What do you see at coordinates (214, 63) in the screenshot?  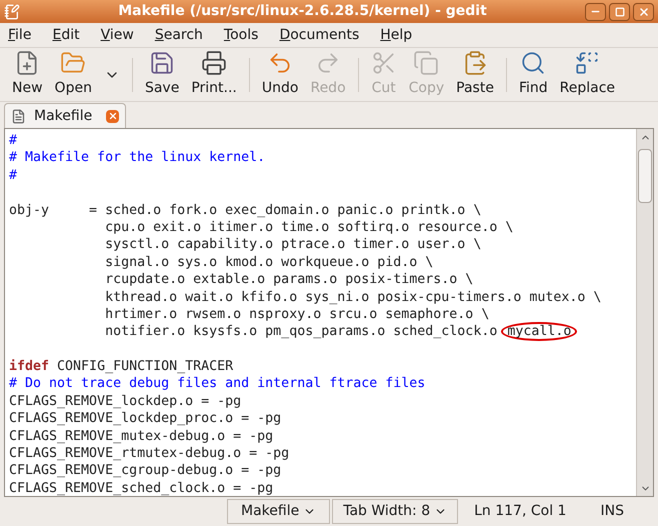 I see `printer-icon` at bounding box center [214, 63].